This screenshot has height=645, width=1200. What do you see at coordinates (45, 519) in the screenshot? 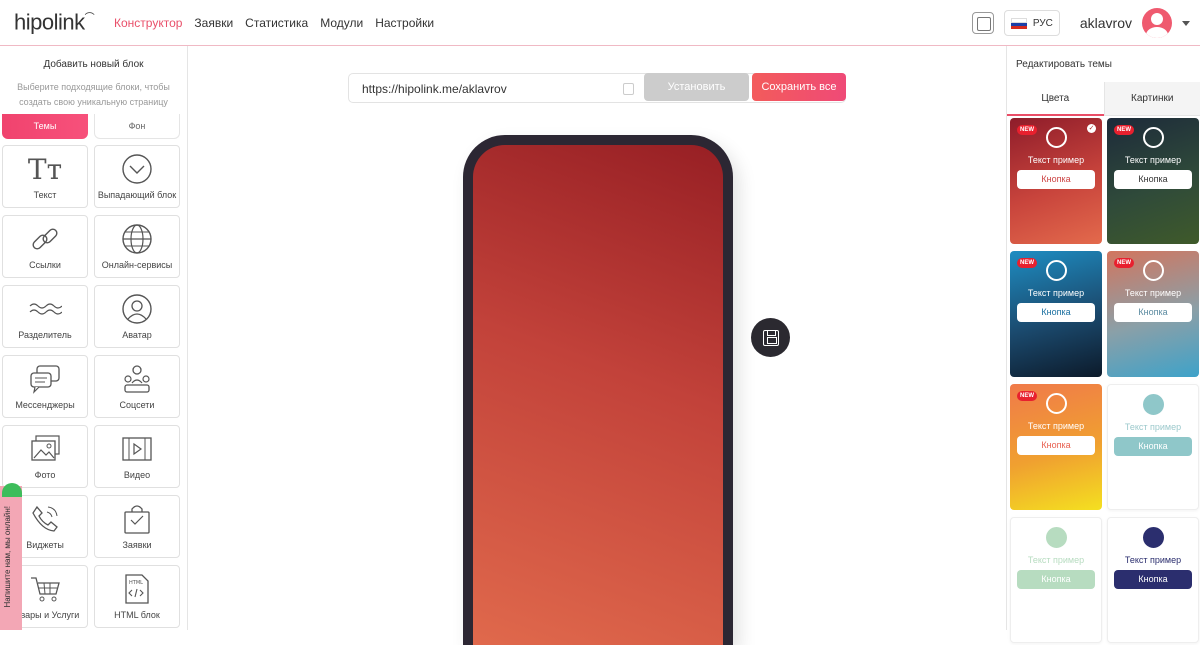
I see `phone-icon` at bounding box center [45, 519].